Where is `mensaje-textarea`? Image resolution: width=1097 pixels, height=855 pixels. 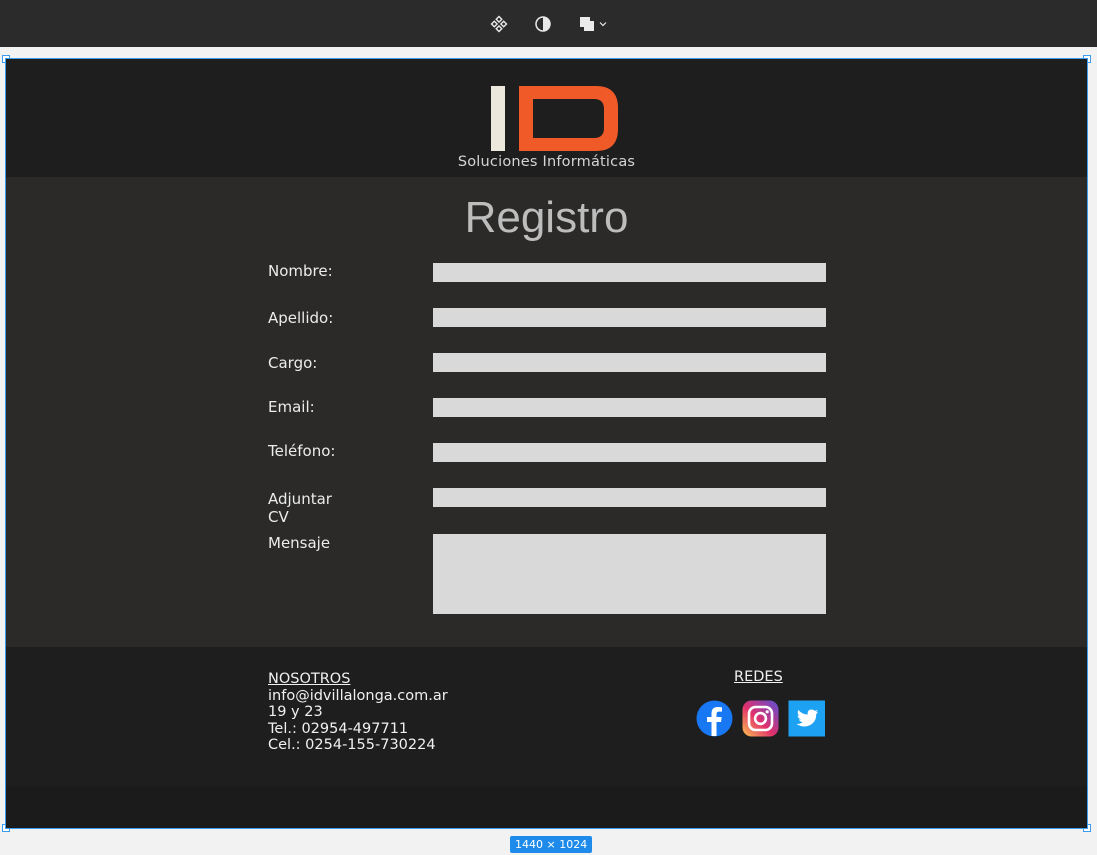 mensaje-textarea is located at coordinates (629, 574).